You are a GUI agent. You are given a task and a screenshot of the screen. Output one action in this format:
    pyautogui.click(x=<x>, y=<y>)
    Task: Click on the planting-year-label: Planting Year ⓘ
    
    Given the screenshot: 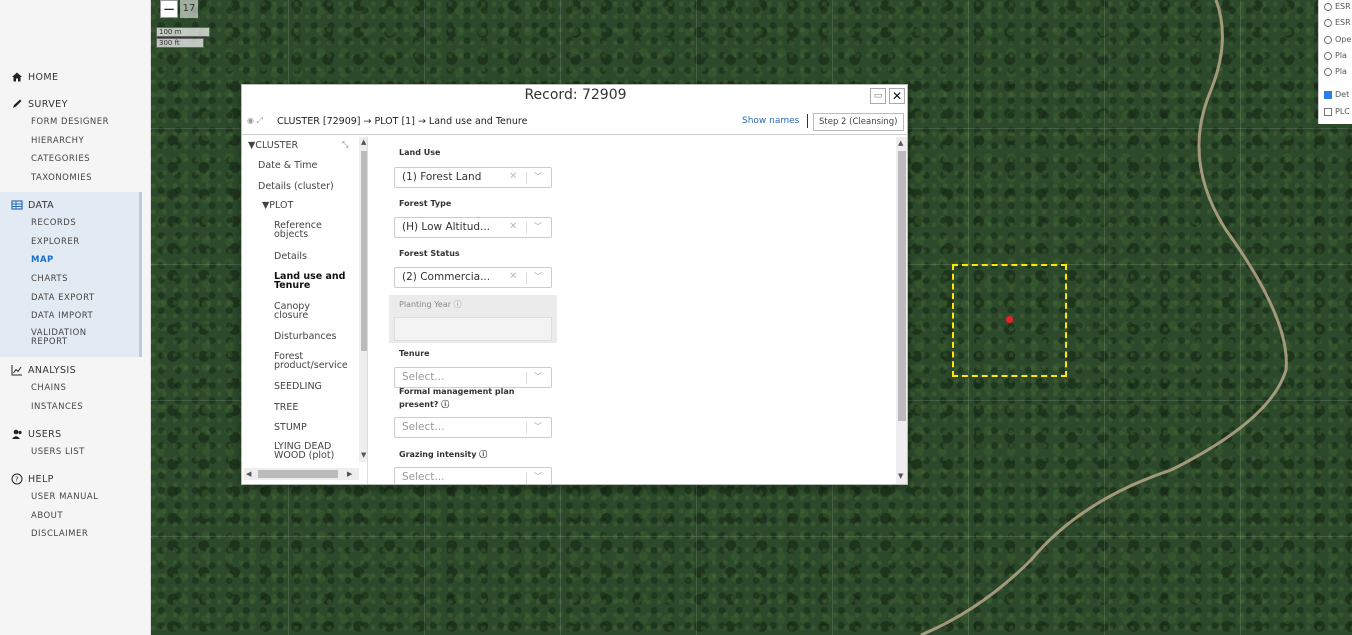 What is the action you would take?
    pyautogui.click(x=430, y=304)
    